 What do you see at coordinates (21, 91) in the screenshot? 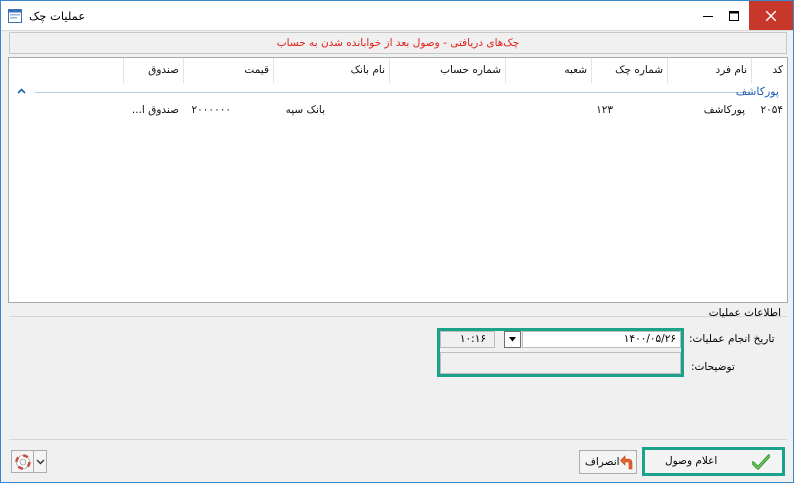
I see `chevron-up-icon` at bounding box center [21, 91].